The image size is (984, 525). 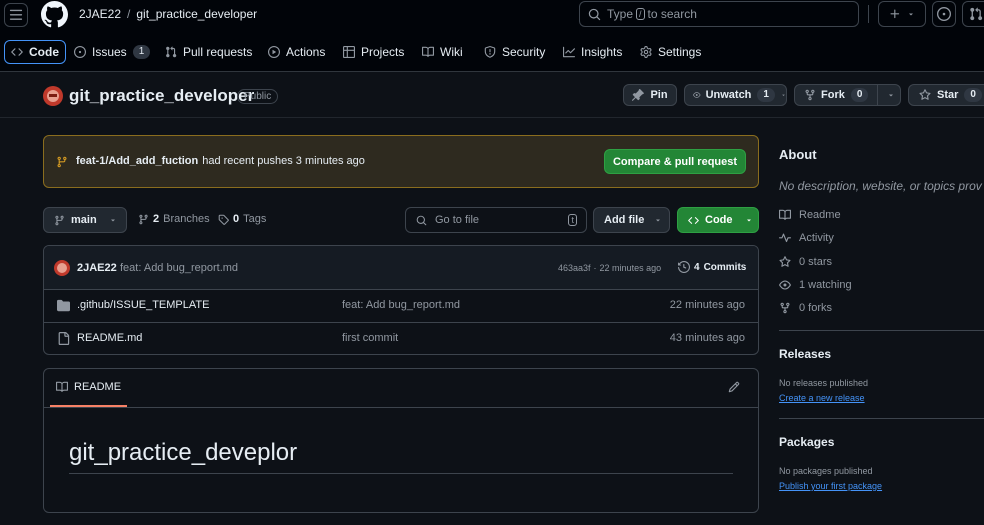 I want to click on watch-counter: 1, so click(x=766, y=95).